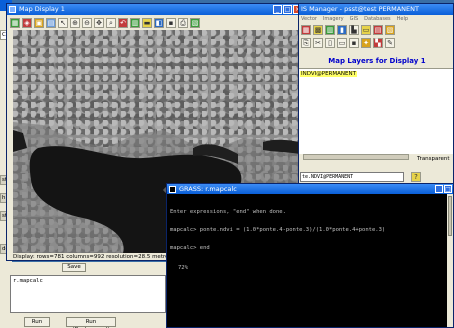 Image resolution: width=454 pixels, height=328 pixels. I want to click on maximize-button: □, so click(287, 9).